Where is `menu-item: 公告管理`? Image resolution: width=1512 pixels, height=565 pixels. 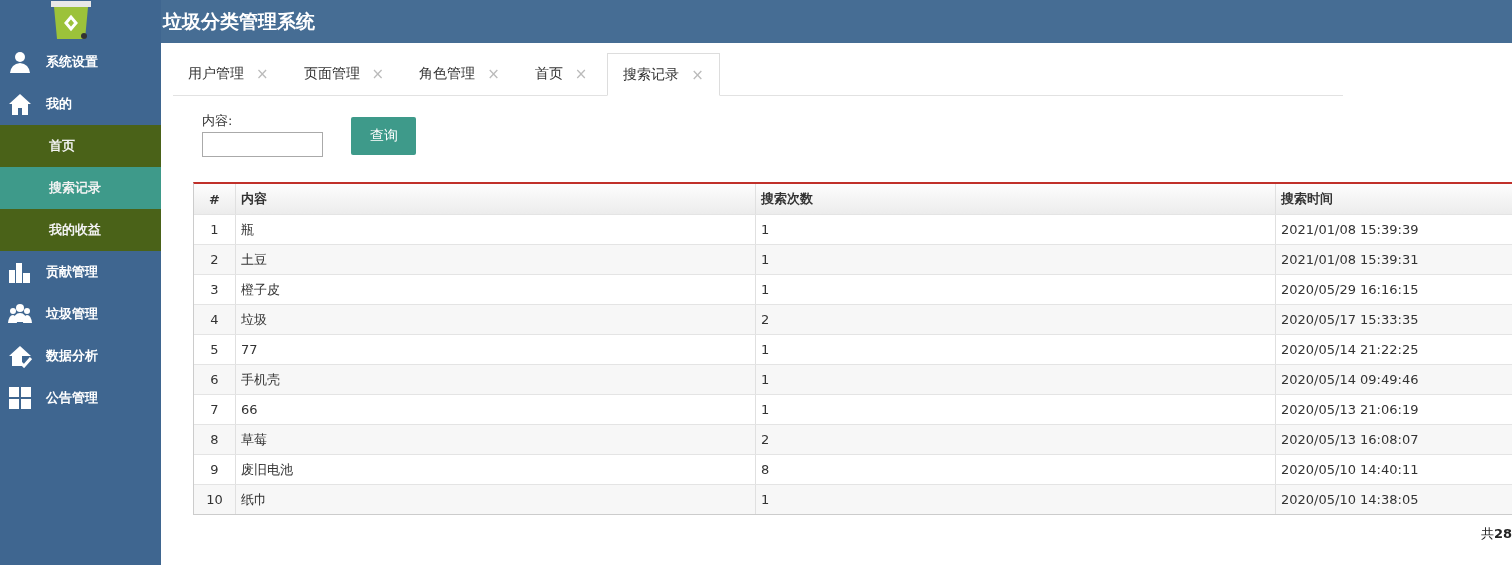
menu-item: 公告管理 is located at coordinates (80, 398).